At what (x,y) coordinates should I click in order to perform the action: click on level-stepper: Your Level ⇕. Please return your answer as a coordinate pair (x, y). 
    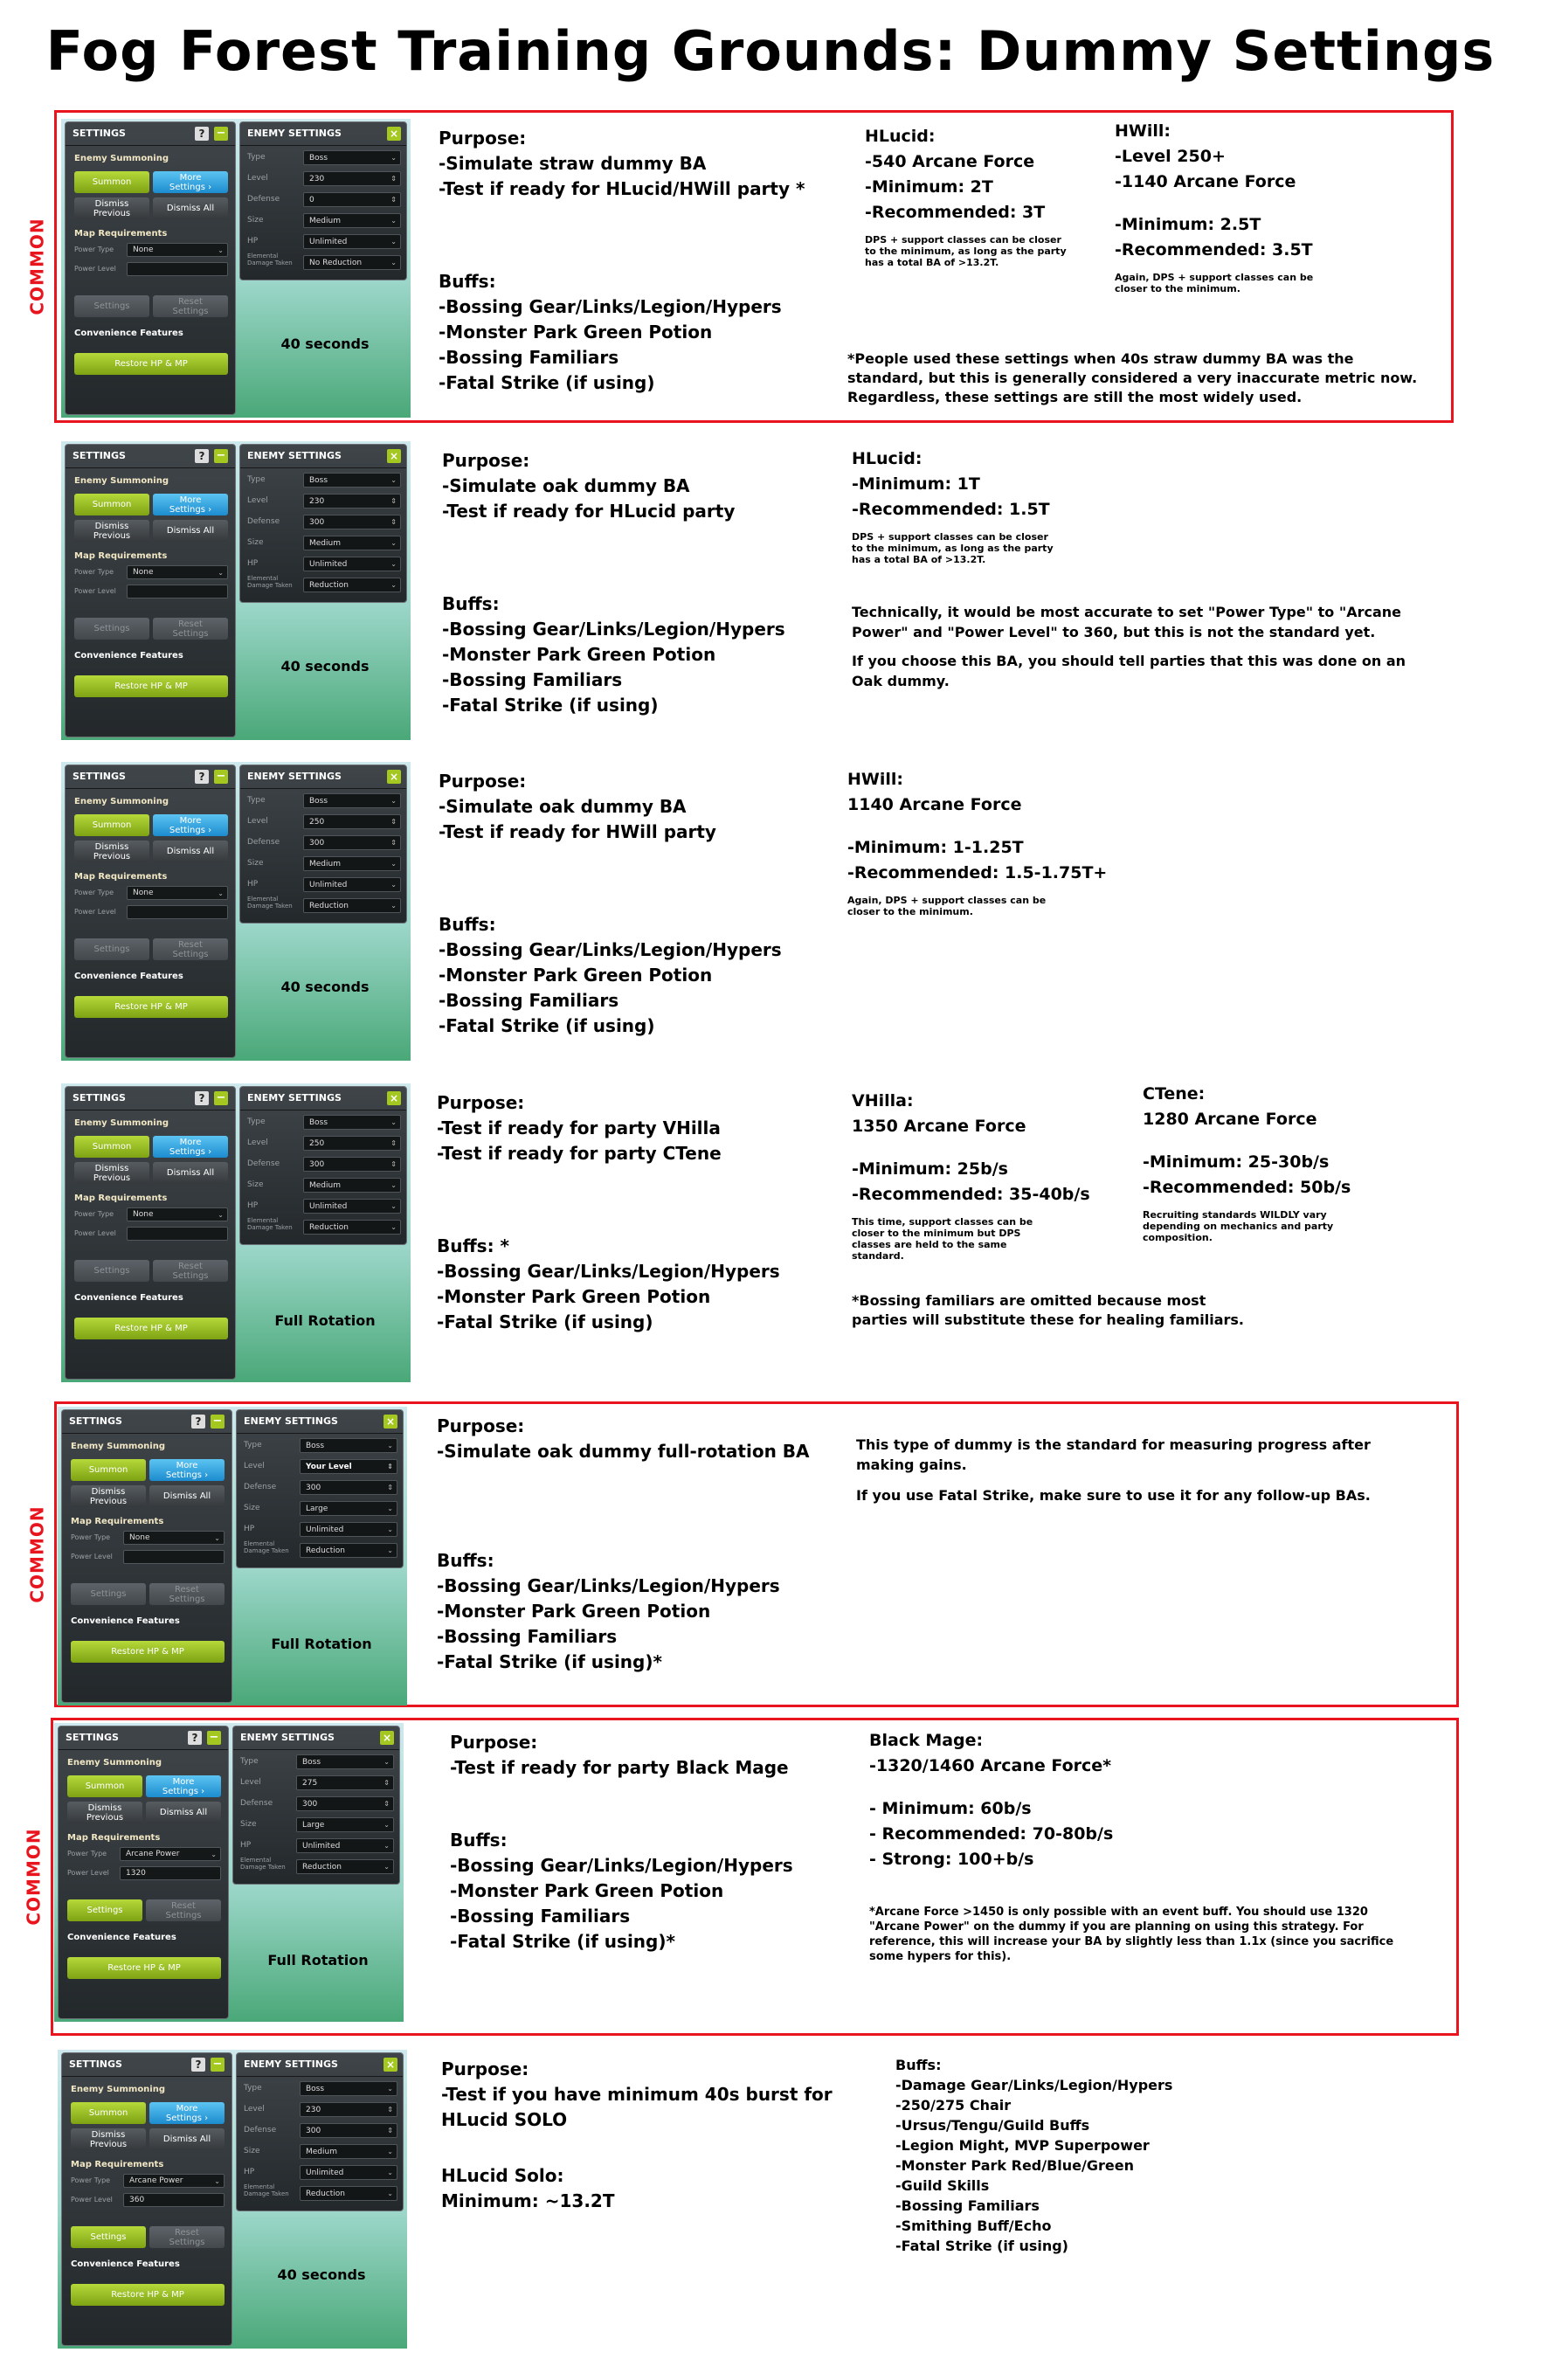
    Looking at the image, I should click on (349, 1466).